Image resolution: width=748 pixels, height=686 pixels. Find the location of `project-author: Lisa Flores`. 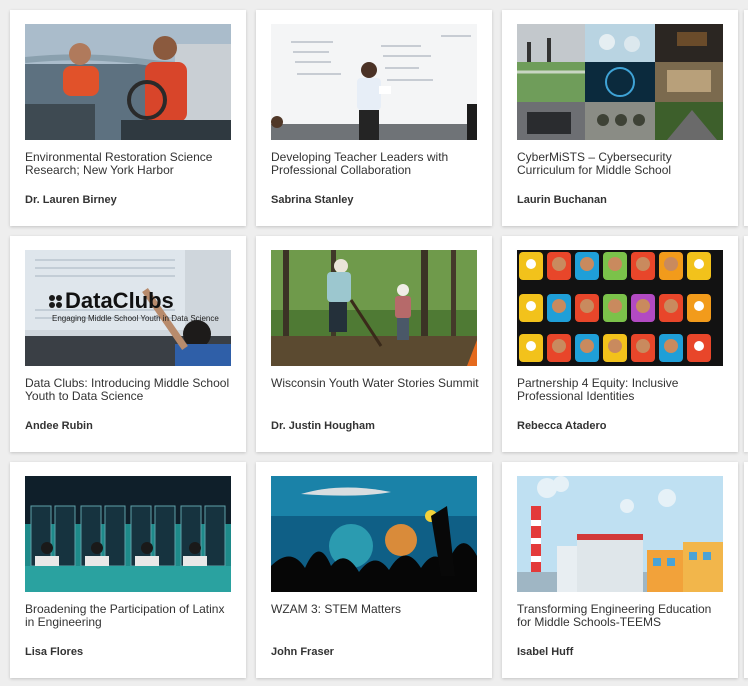

project-author: Lisa Flores is located at coordinates (54, 652).